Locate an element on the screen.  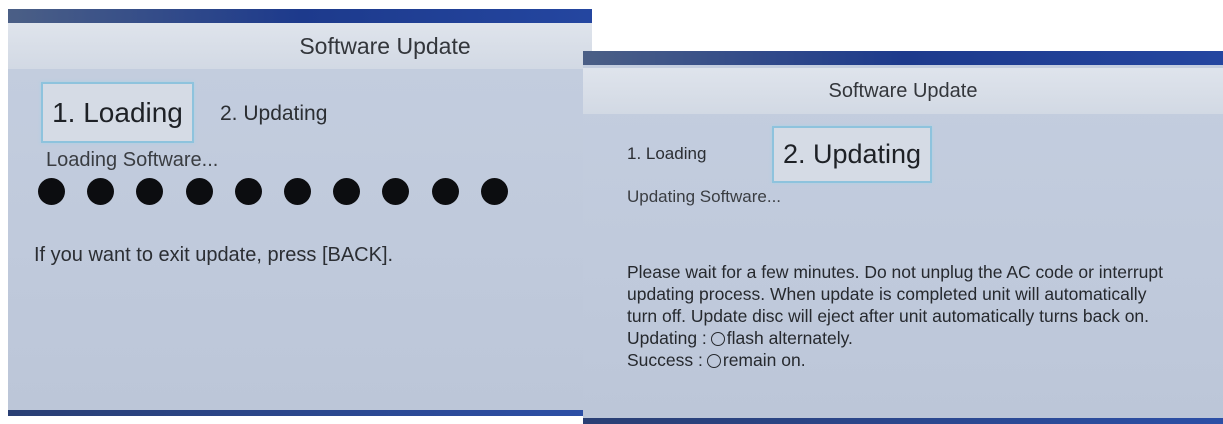
legend-success: Success : remain on. is located at coordinates (925, 360).